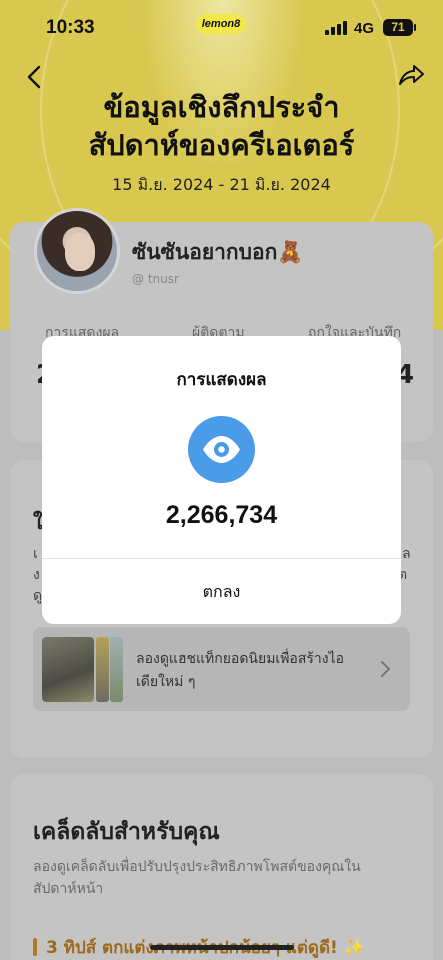 The image size is (443, 960). What do you see at coordinates (221, 380) in the screenshot?
I see `dialog-title: การแสดงผล` at bounding box center [221, 380].